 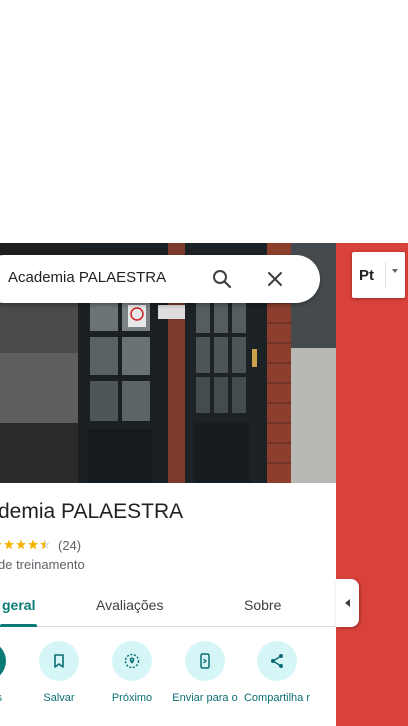 What do you see at coordinates (18, 605) in the screenshot?
I see `tab-overview: geral` at bounding box center [18, 605].